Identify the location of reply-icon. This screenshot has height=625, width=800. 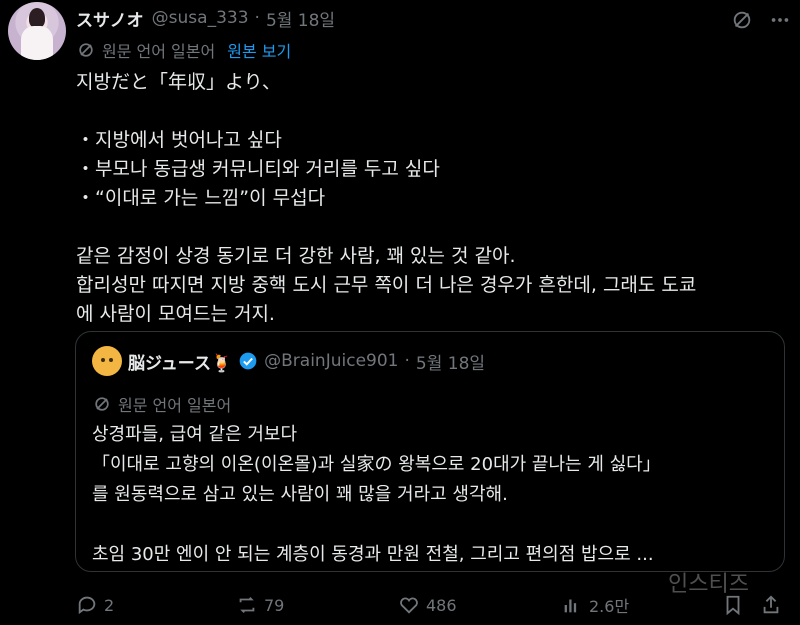
(87, 605).